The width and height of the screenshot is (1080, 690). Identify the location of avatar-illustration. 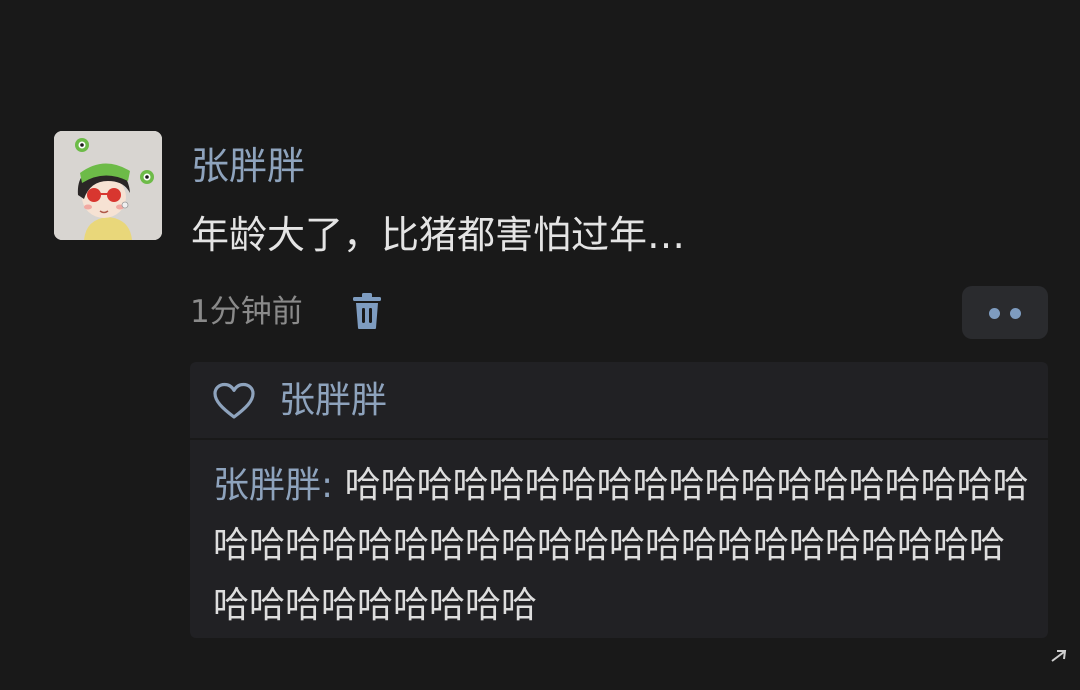
(108, 185).